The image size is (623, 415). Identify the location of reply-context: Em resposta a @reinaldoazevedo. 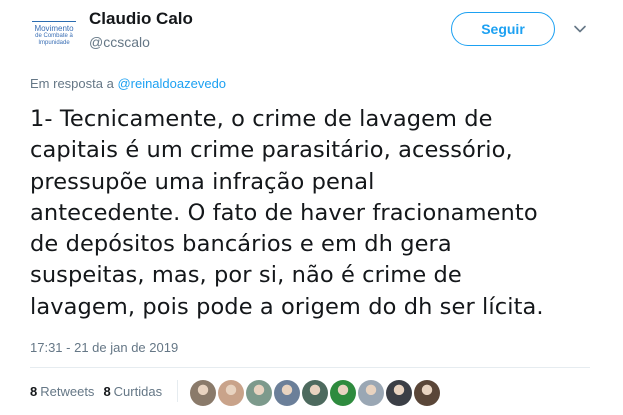
(128, 83).